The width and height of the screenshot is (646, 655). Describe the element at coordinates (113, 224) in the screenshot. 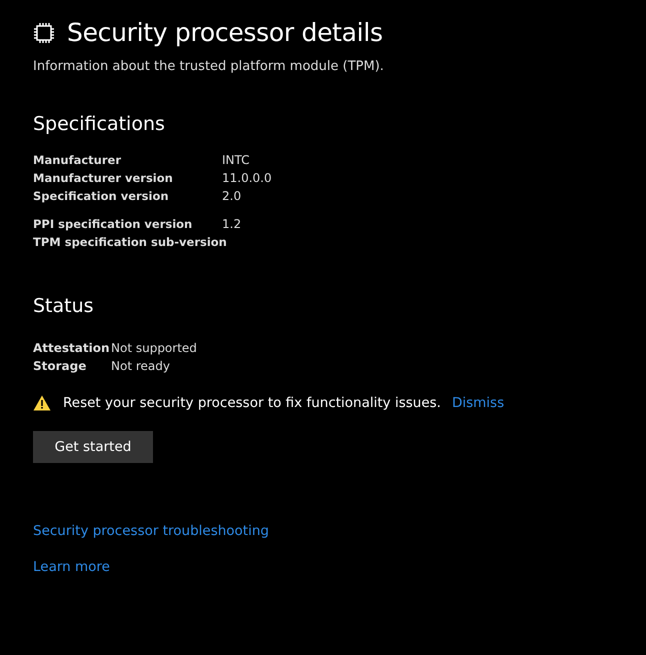

I see `spec-label: PPI specification version` at that location.